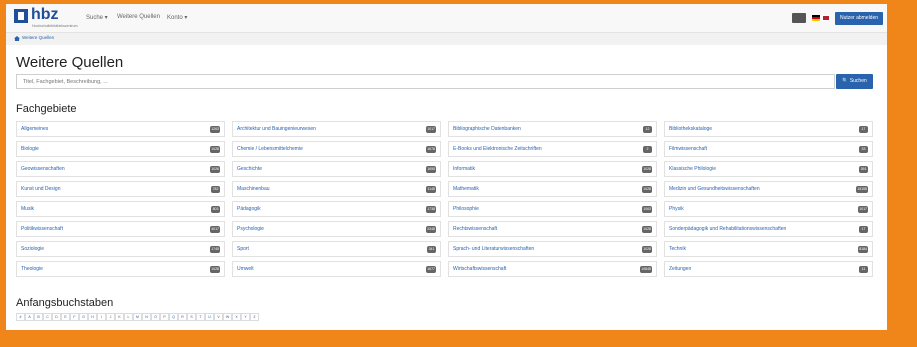  Describe the element at coordinates (27, 209) in the screenshot. I see `subject-label: Musik` at that location.